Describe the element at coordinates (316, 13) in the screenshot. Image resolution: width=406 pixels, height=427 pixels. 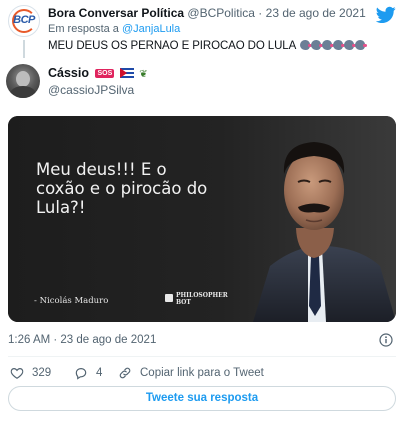
I see `parent-date: 23 de ago de 2021` at that location.